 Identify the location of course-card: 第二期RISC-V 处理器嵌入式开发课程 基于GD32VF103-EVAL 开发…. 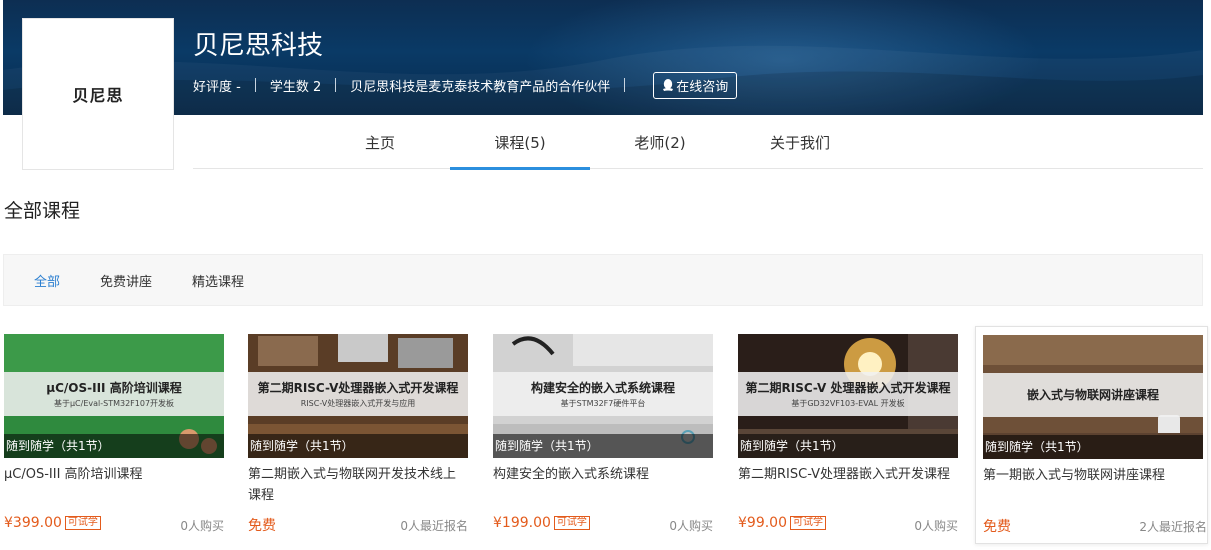
(854, 435).